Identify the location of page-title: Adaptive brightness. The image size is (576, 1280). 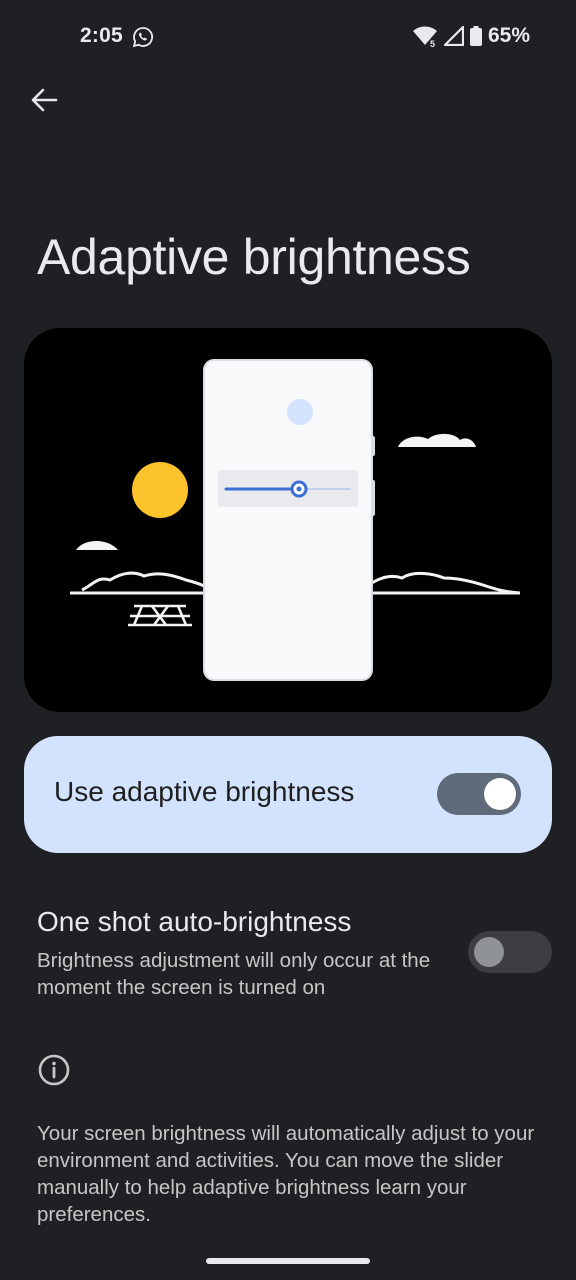
(254, 257).